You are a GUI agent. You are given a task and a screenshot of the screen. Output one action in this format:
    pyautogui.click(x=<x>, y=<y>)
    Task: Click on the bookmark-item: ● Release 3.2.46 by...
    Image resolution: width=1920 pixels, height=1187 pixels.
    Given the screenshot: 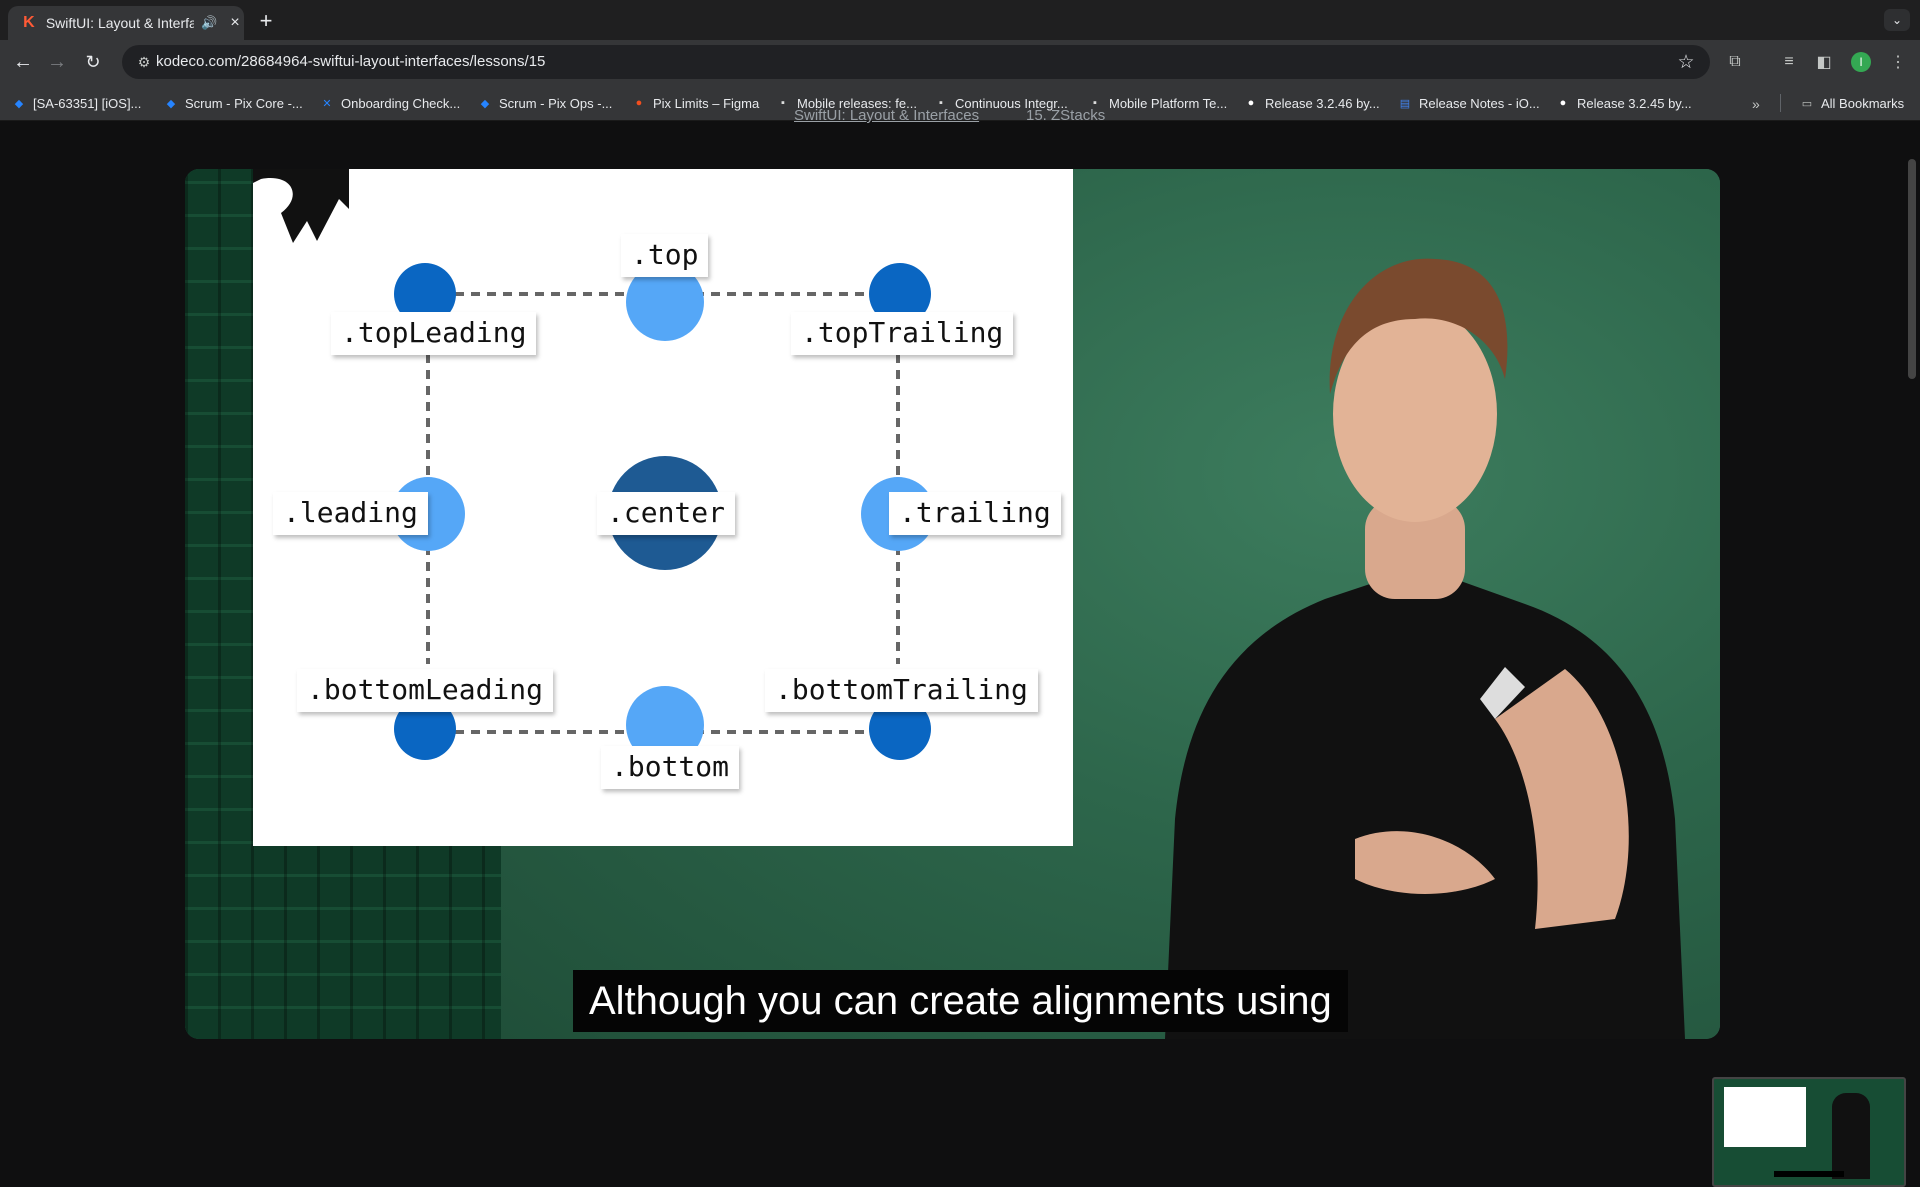 What is the action you would take?
    pyautogui.click(x=1312, y=103)
    